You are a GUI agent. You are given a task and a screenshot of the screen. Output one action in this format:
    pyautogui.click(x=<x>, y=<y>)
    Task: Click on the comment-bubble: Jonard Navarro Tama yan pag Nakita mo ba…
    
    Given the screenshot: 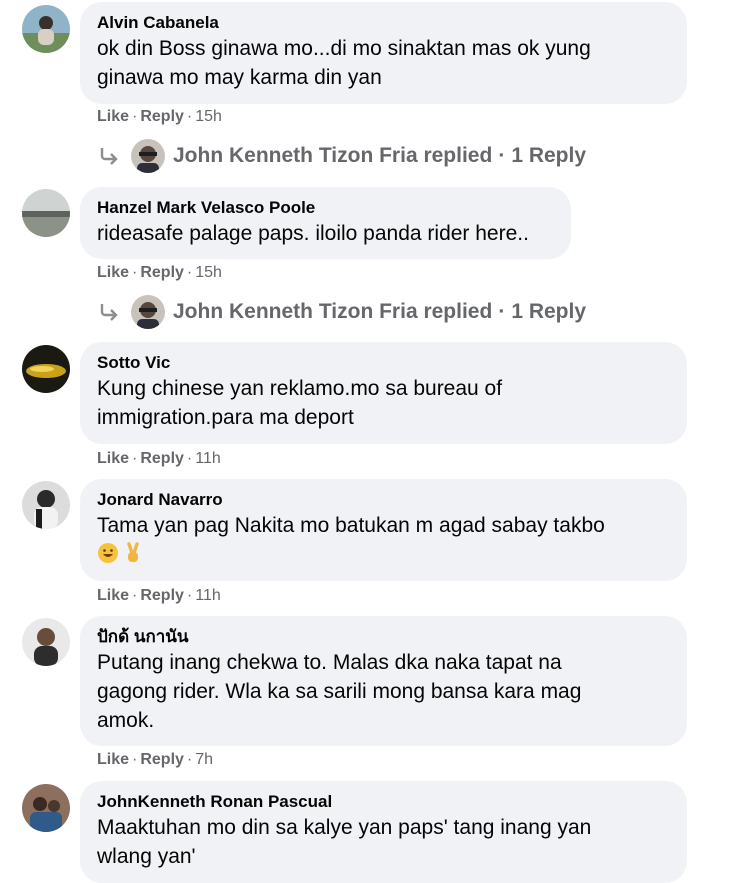 What is the action you would take?
    pyautogui.click(x=383, y=530)
    